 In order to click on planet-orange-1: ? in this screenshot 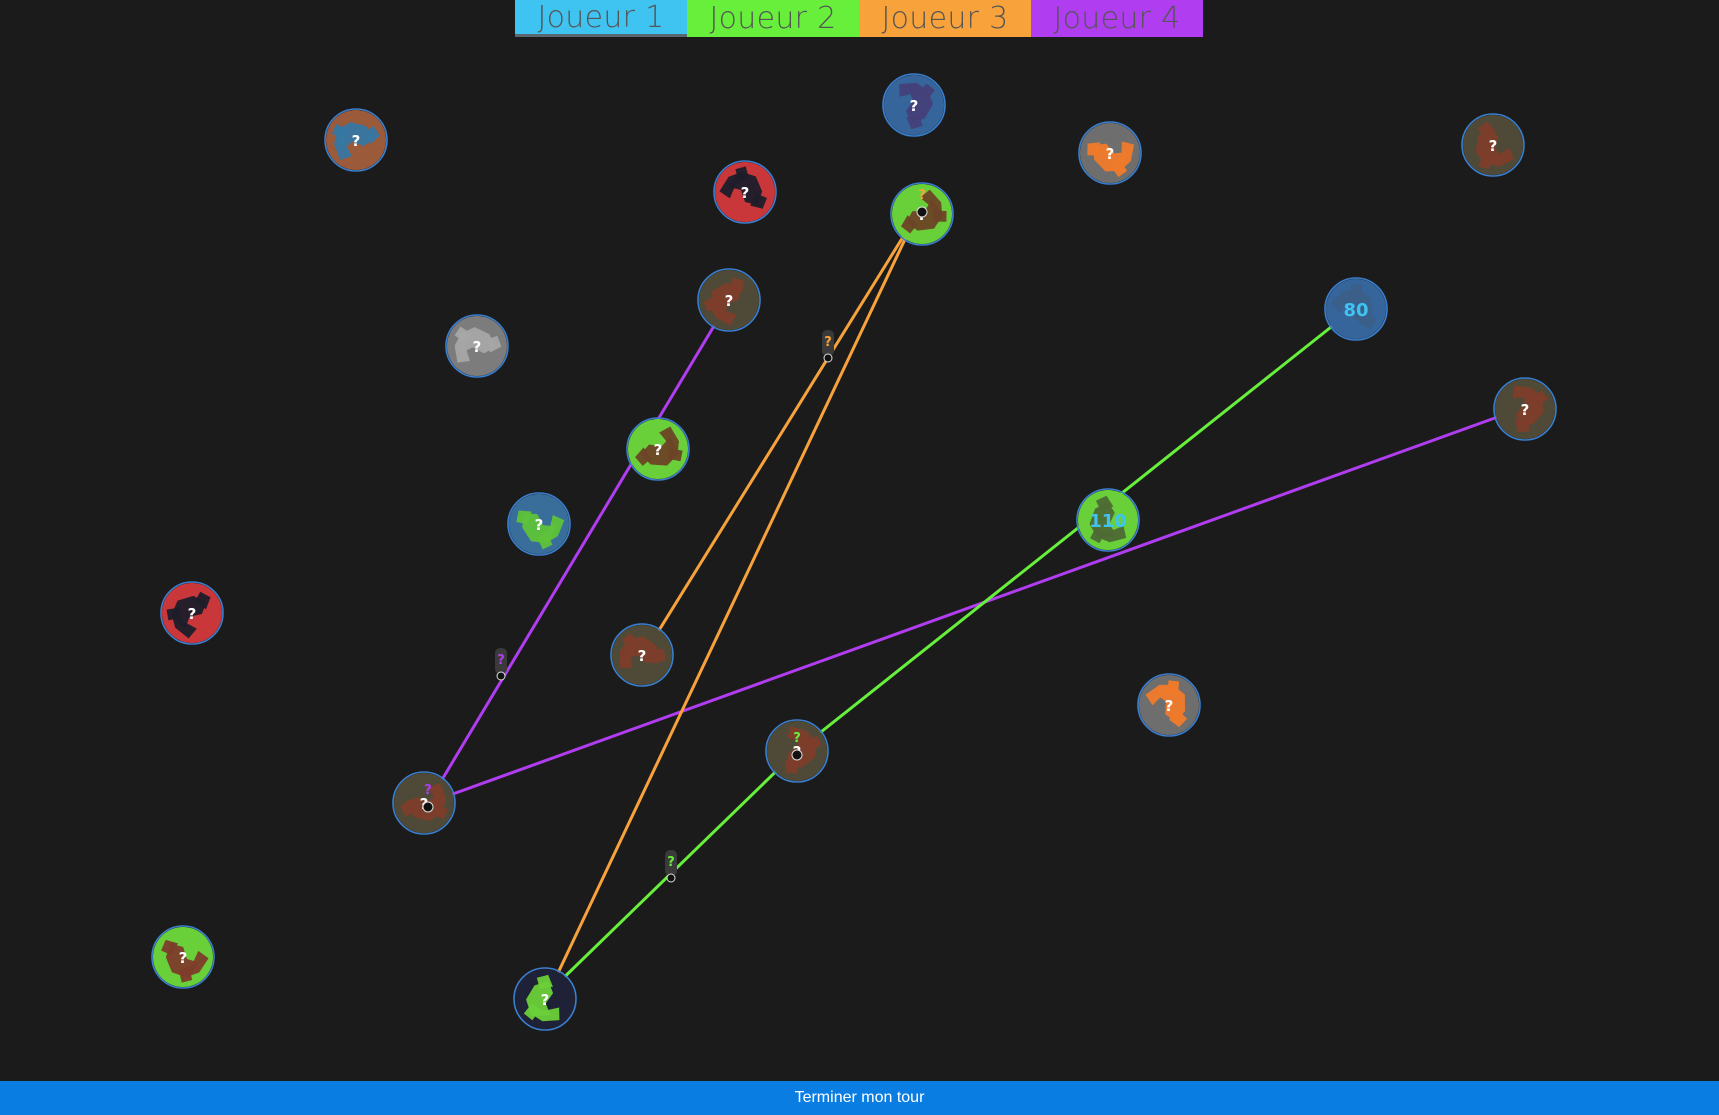, I will do `click(1110, 153)`.